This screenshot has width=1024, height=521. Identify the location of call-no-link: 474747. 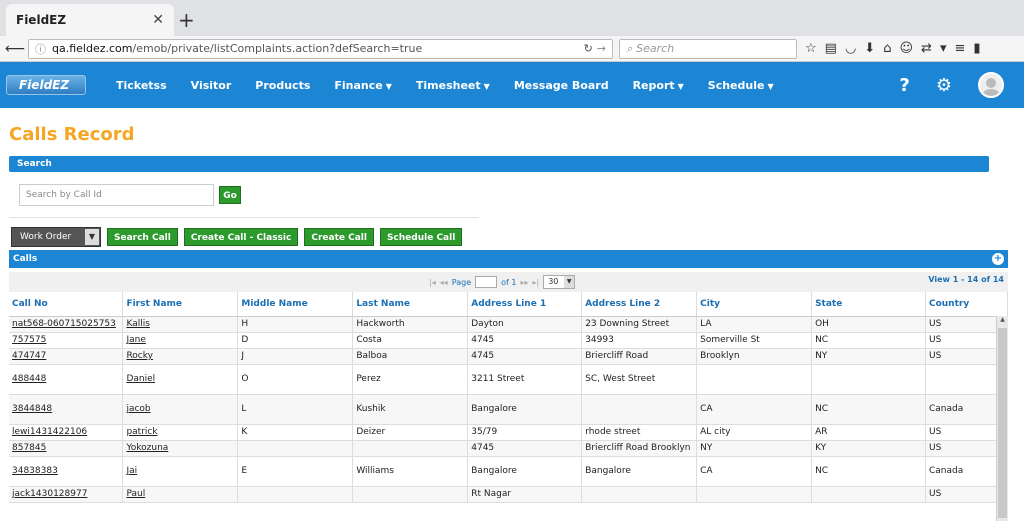
(66, 356).